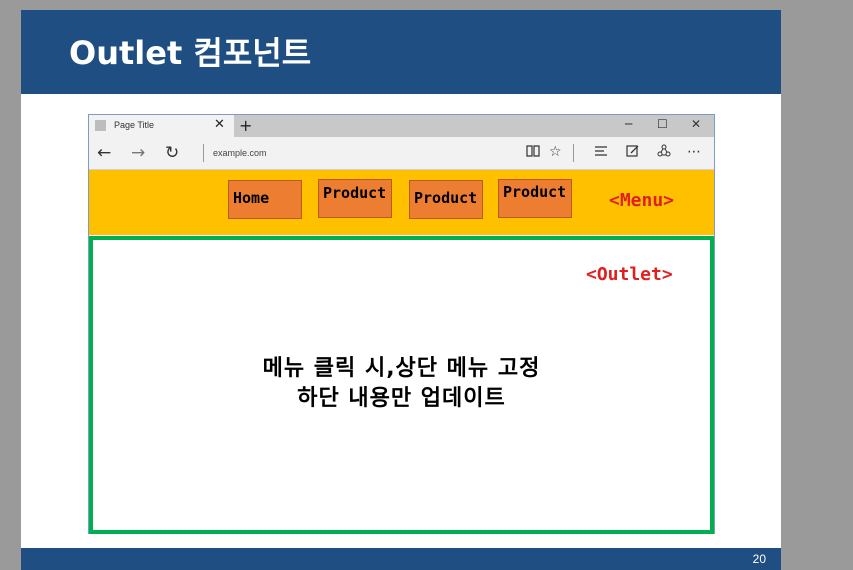 The image size is (853, 570). What do you see at coordinates (633, 153) in the screenshot?
I see `web-note-icon` at bounding box center [633, 153].